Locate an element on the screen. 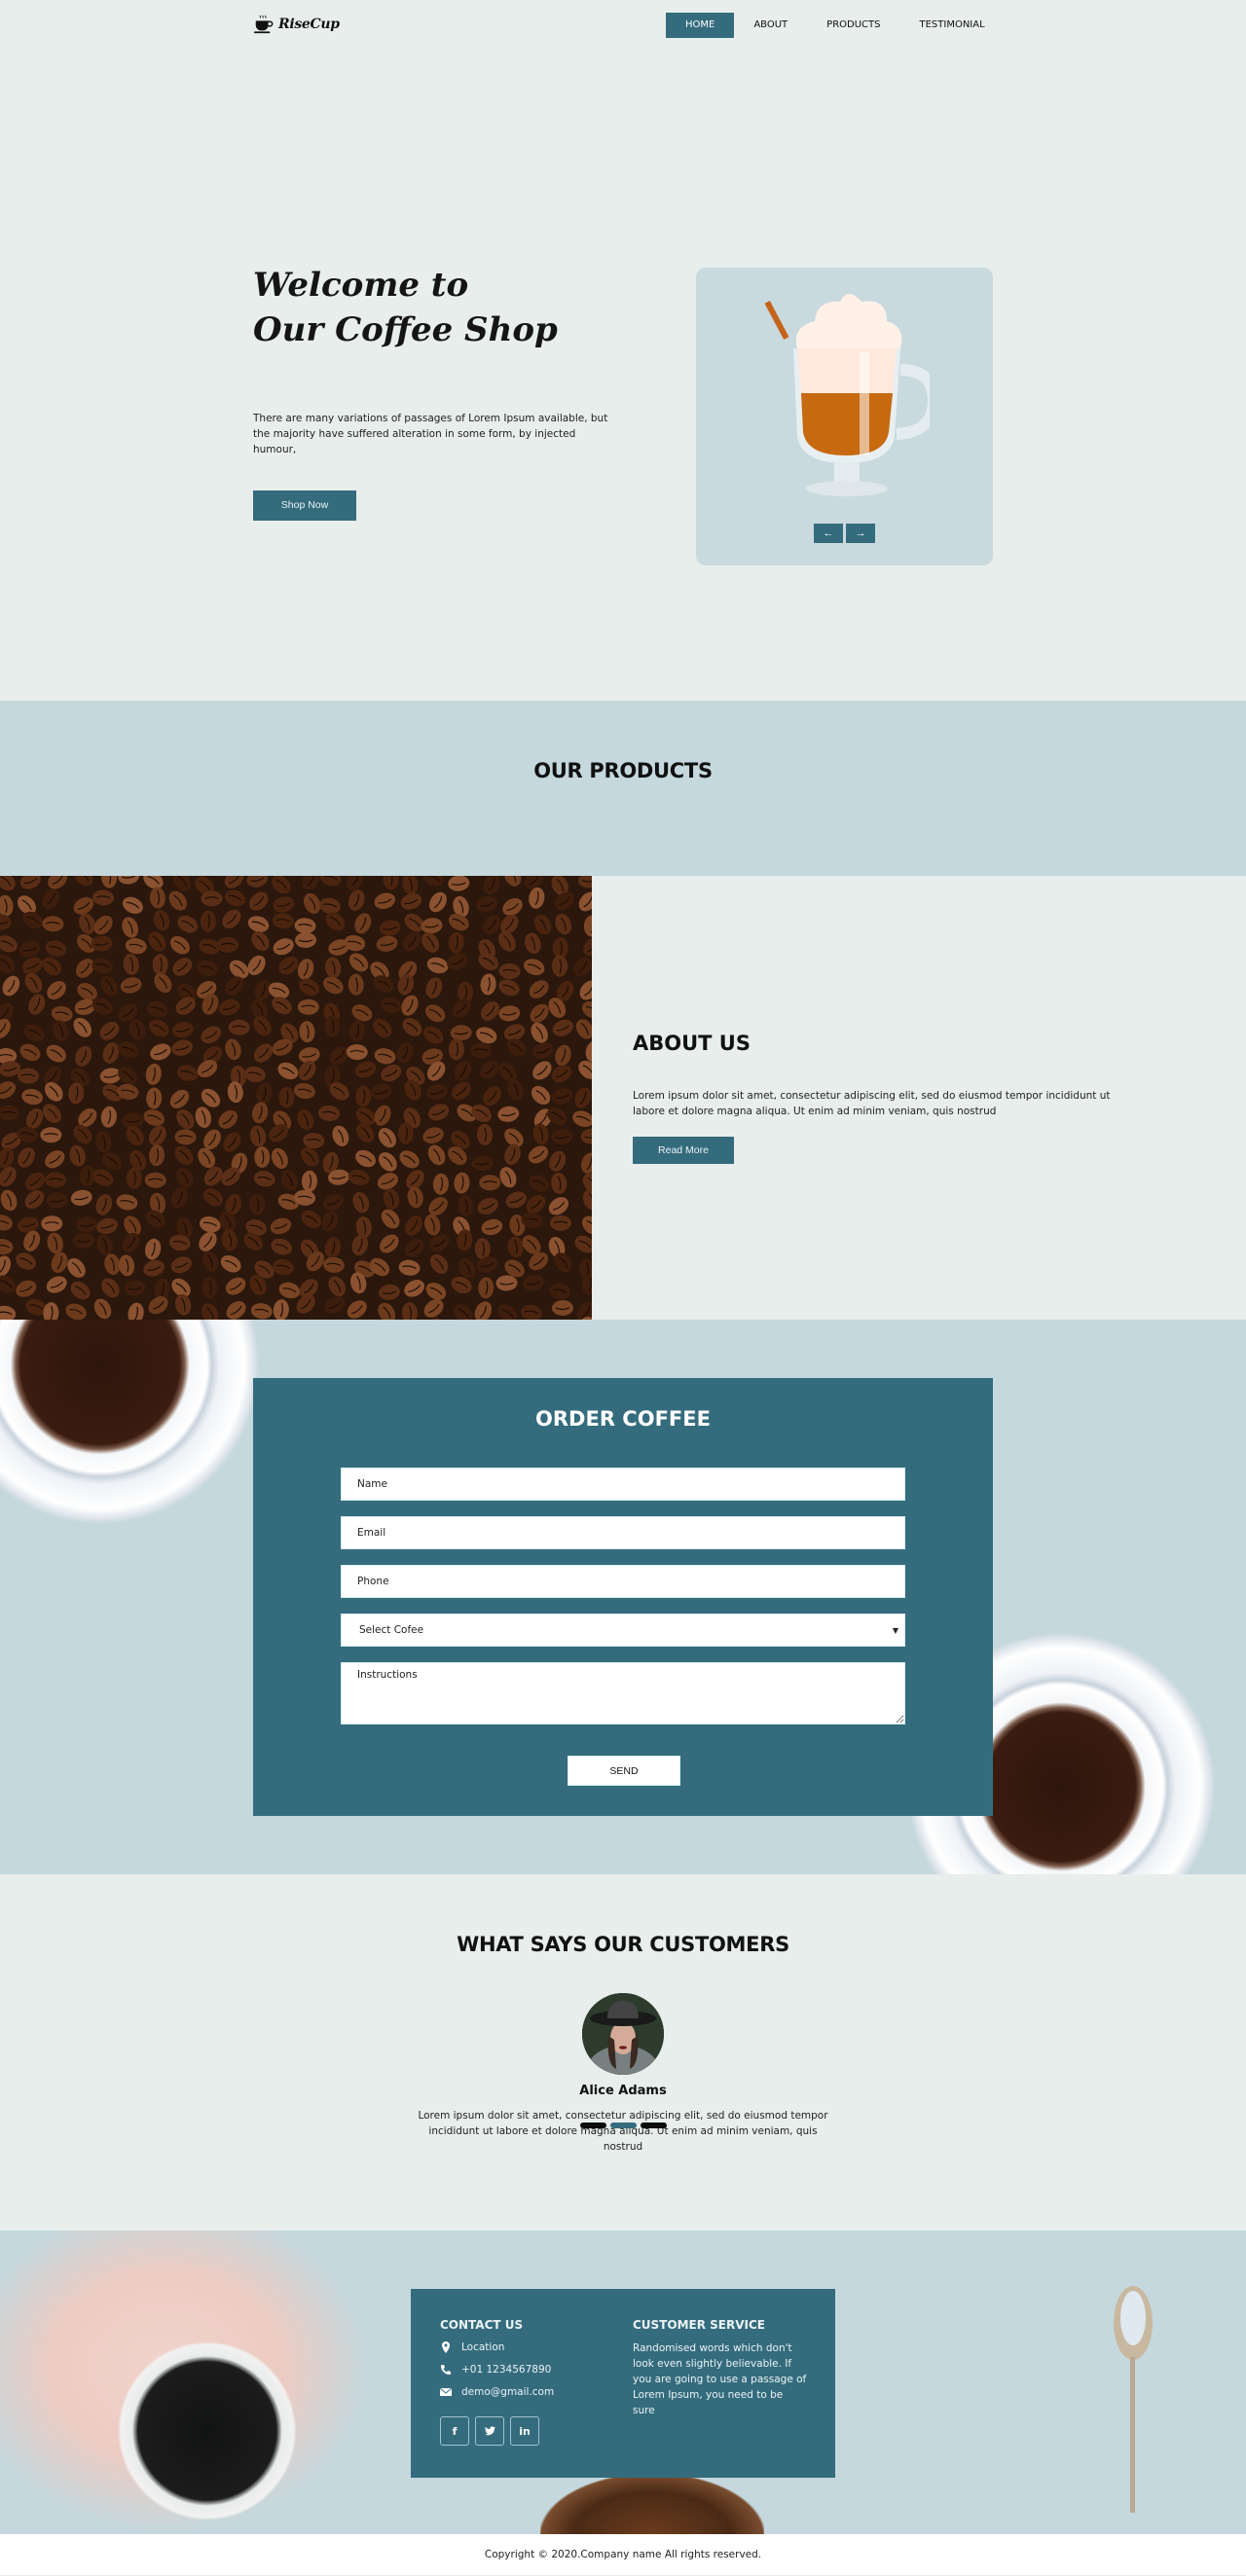  slider-prev-button: ← is located at coordinates (828, 533).